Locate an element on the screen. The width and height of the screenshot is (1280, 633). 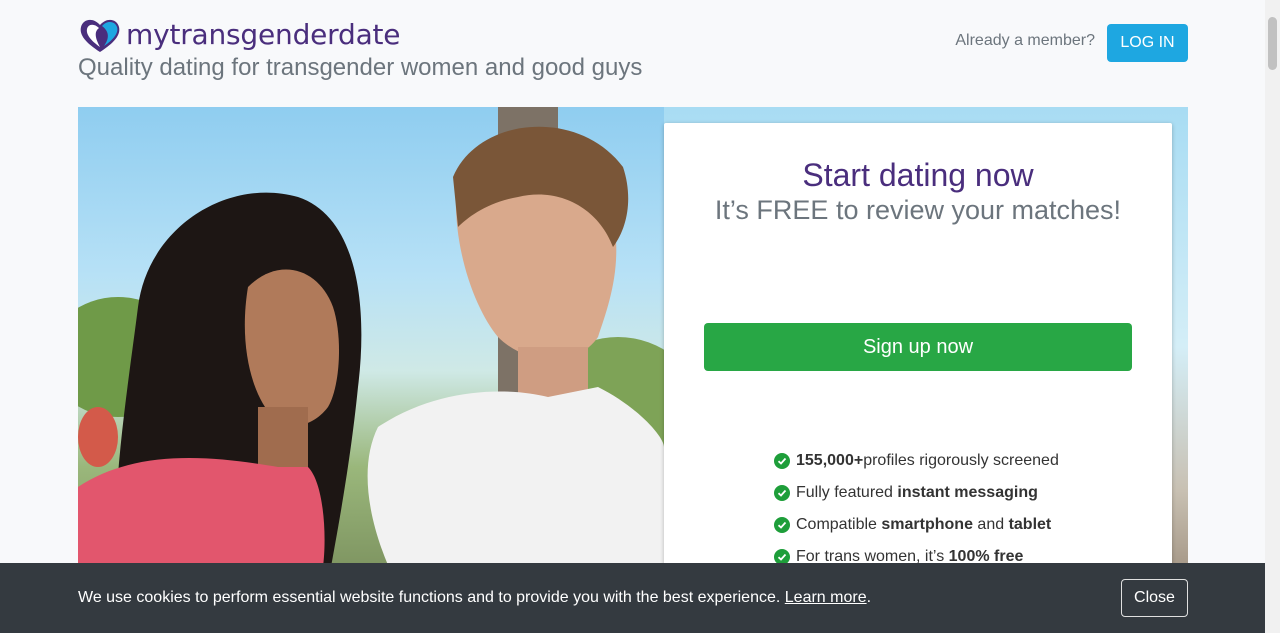
card-title: Start dating now is located at coordinates (918, 175).